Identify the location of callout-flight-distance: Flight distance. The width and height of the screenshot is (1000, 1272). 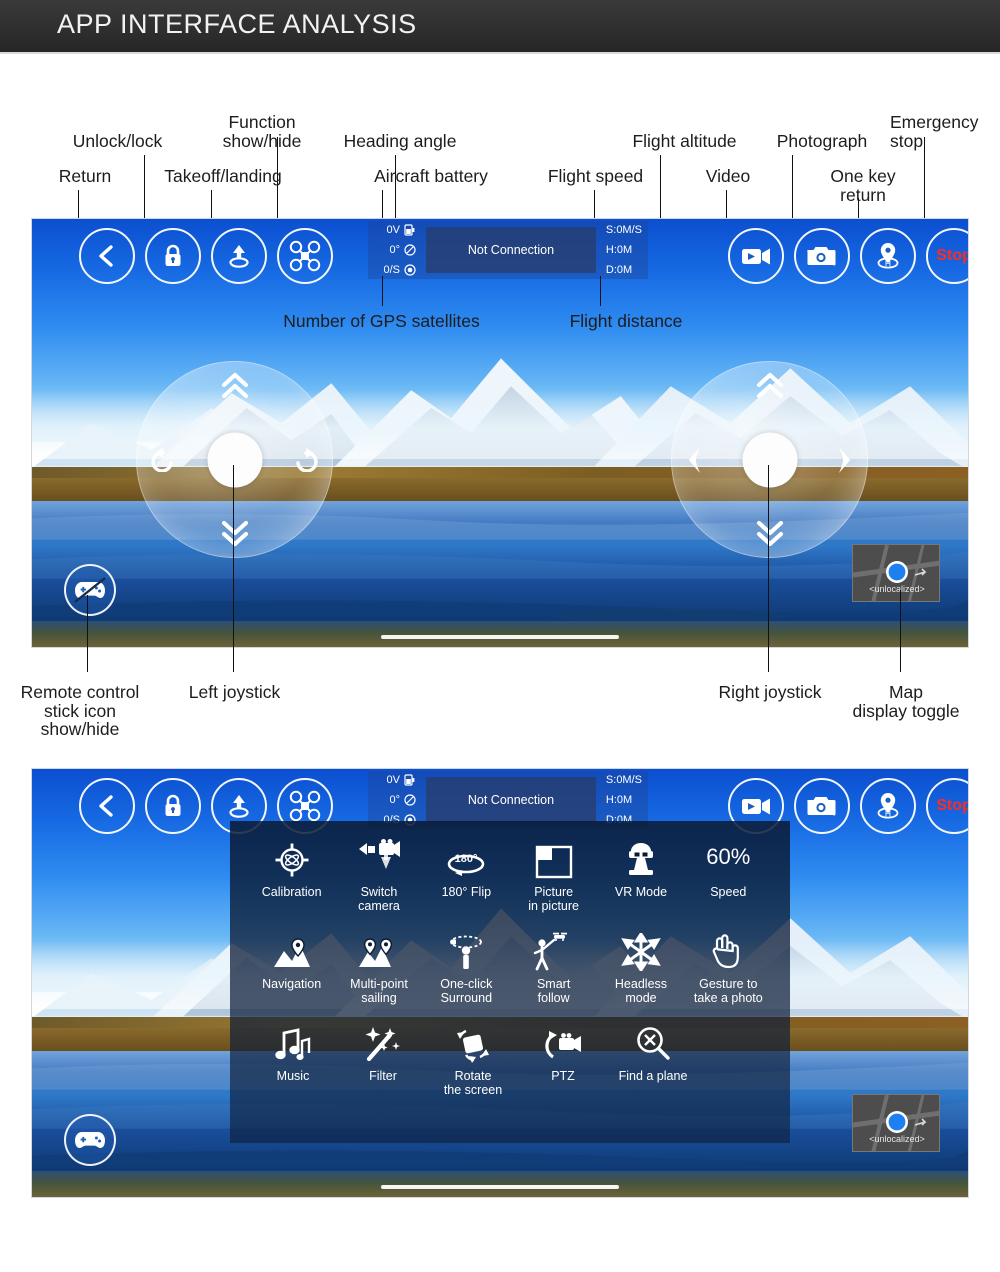
(626, 321).